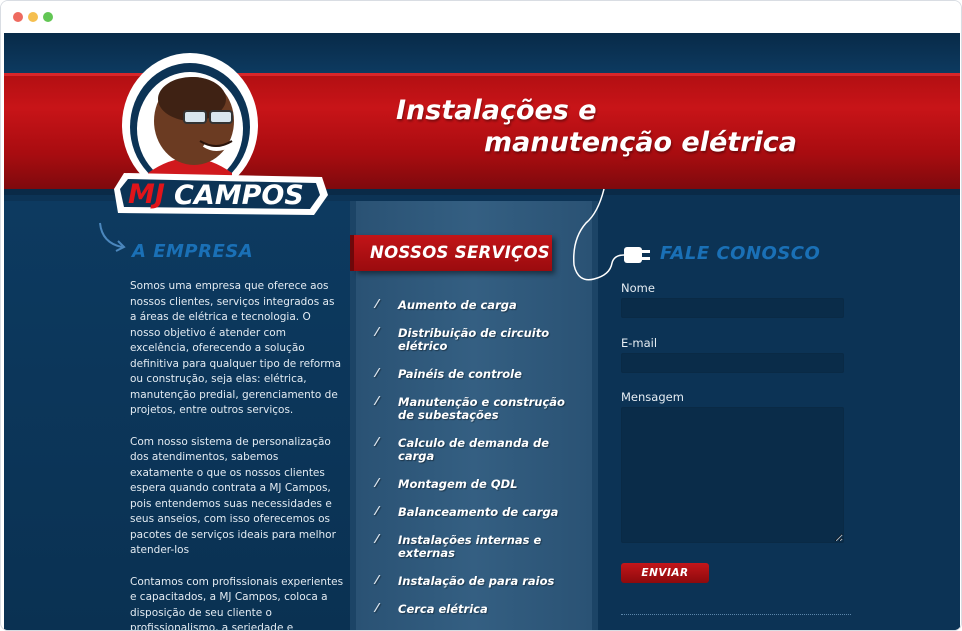 The height and width of the screenshot is (631, 962). I want to click on service-label: Instalações internas e externas, so click(470, 546).